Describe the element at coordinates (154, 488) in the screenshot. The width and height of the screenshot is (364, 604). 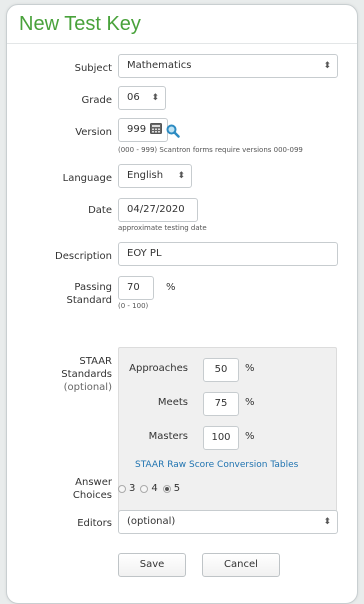
I see `answer-choice-4-label: 4` at that location.